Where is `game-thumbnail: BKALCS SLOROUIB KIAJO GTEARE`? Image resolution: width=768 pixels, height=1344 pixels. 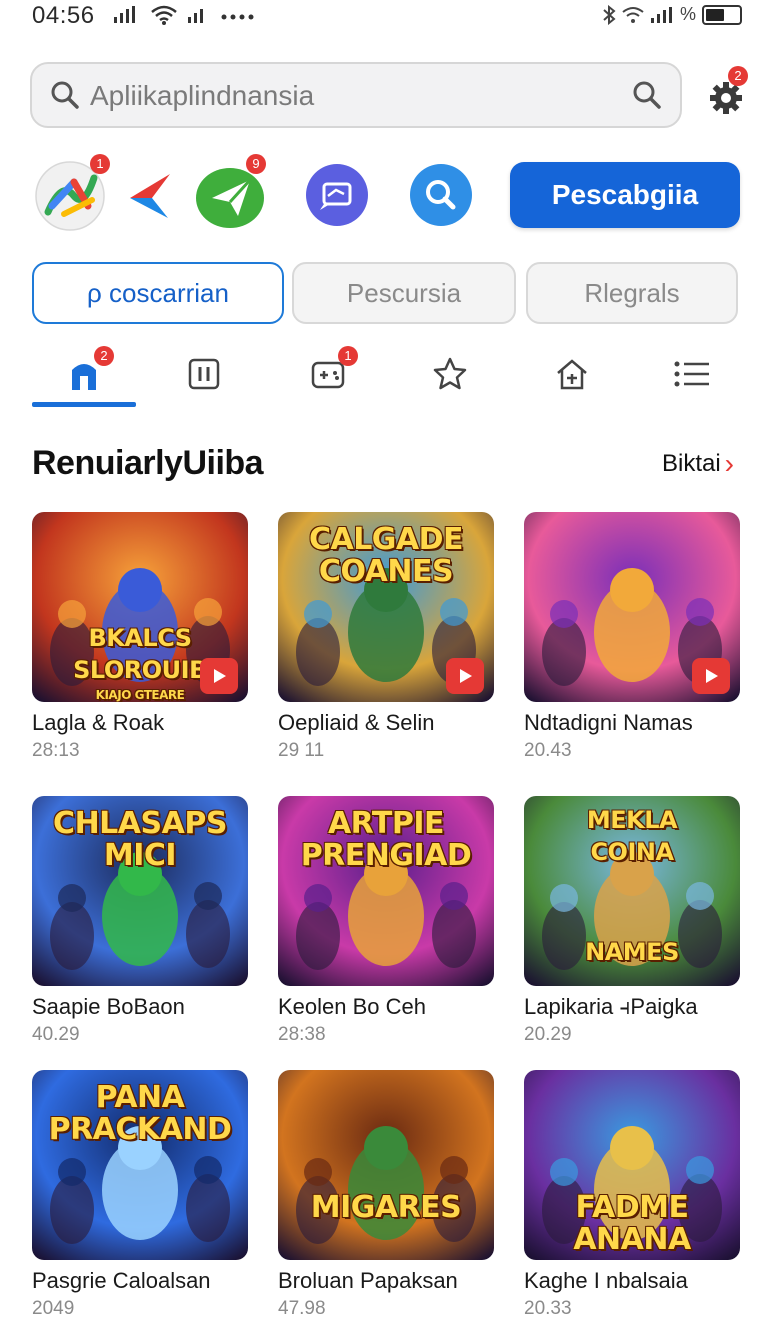
game-thumbnail: BKALCS SLOROUIB KIAJO GTEARE is located at coordinates (140, 607).